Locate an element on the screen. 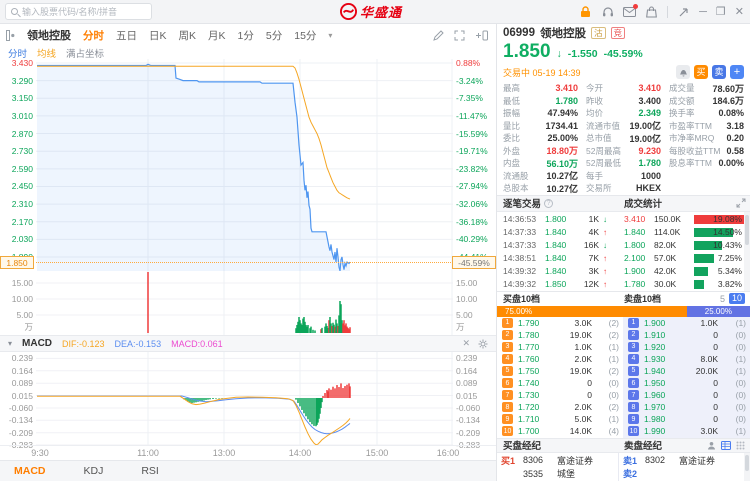  mail-icon is located at coordinates (631, 11).